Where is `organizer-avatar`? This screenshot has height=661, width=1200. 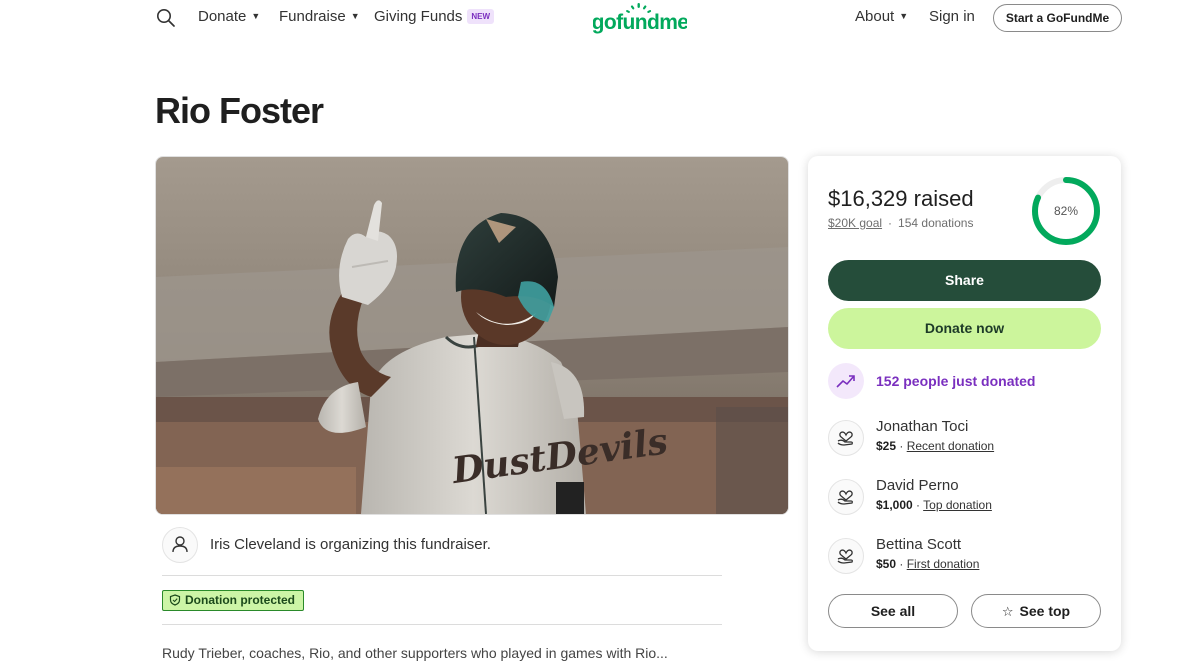 organizer-avatar is located at coordinates (180, 545).